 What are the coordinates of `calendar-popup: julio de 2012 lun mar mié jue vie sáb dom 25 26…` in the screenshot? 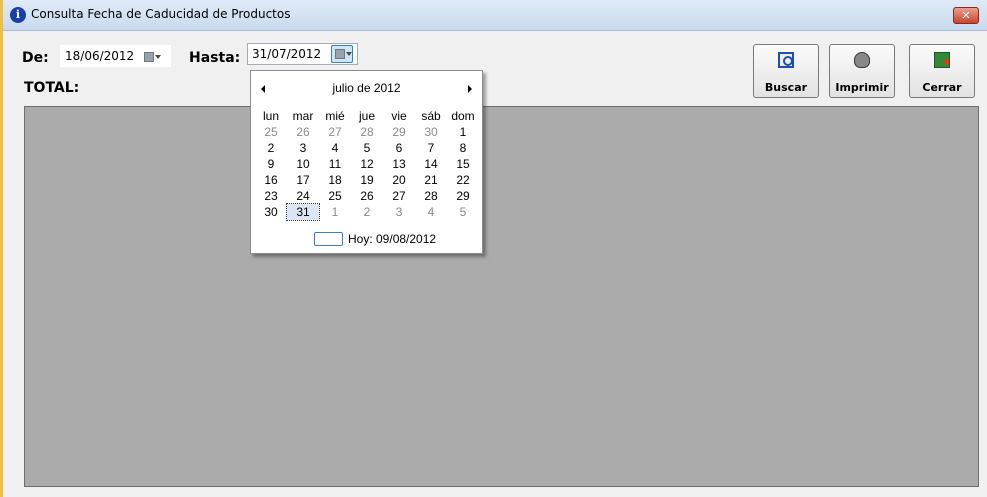 It's located at (366, 162).